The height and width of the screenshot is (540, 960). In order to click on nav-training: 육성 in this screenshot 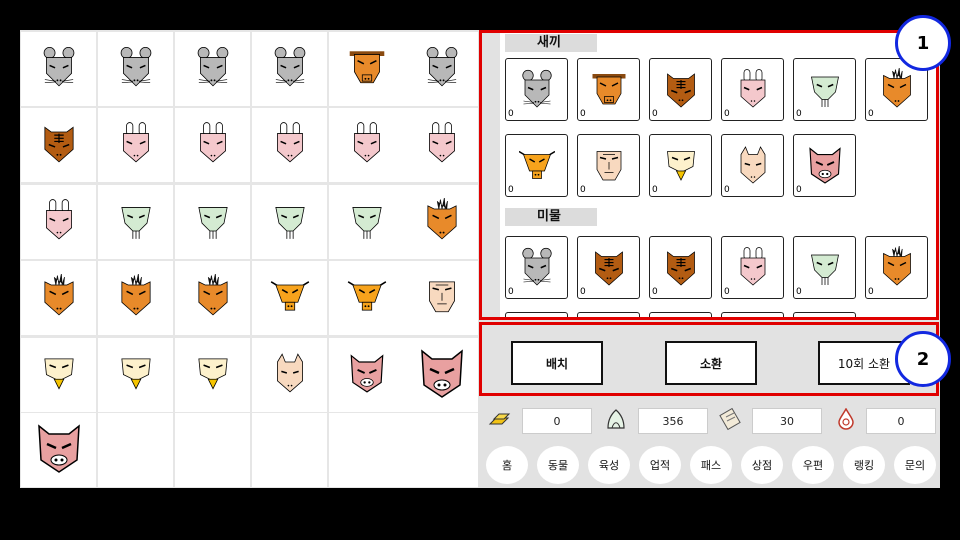, I will do `click(609, 465)`.